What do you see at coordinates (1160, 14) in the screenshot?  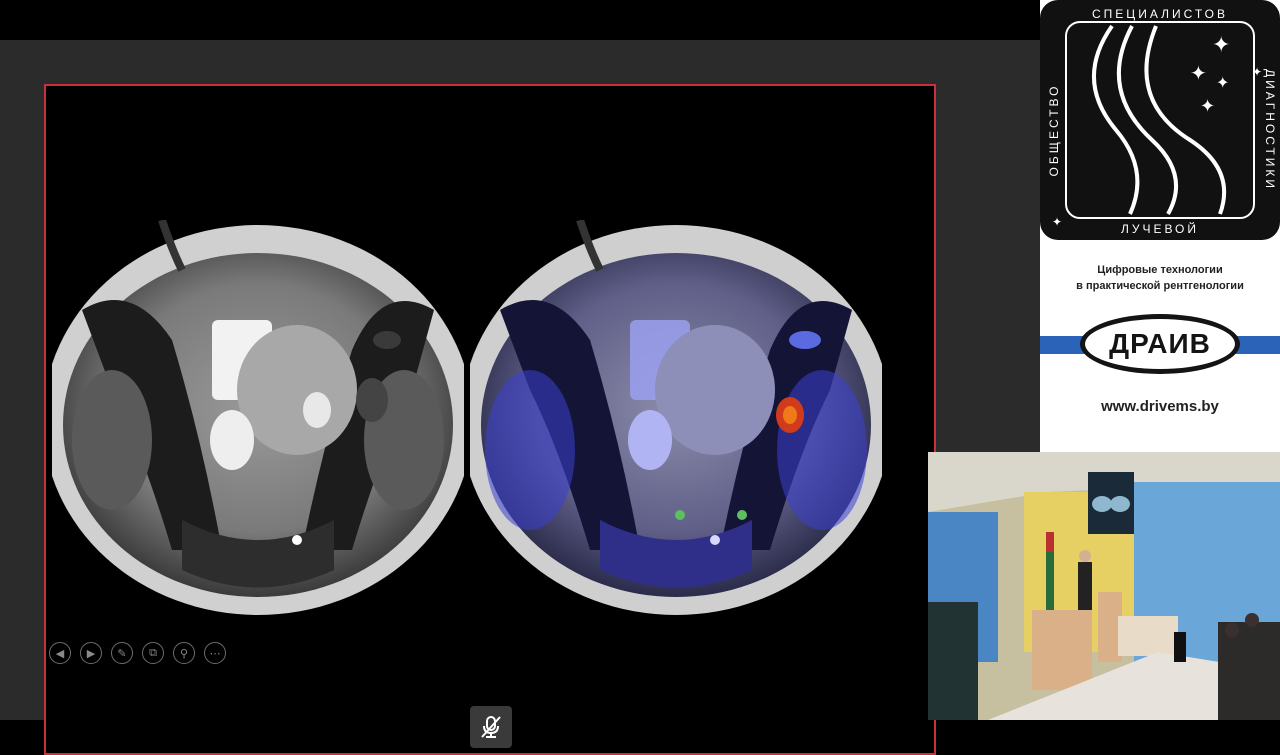 I see `emblem-text-top: СПЕЦИАЛИСТОВ` at bounding box center [1160, 14].